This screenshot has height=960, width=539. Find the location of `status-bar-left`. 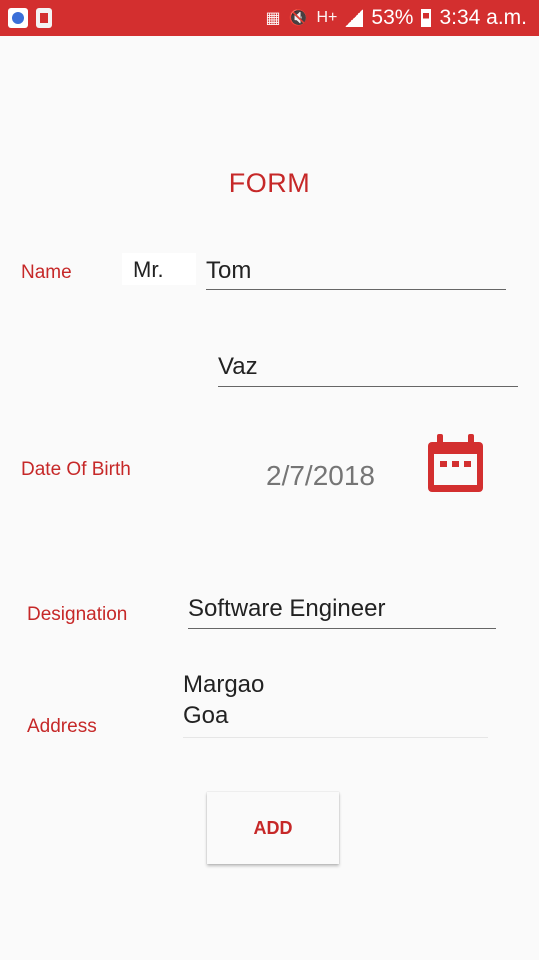

status-bar-left is located at coordinates (30, 18).